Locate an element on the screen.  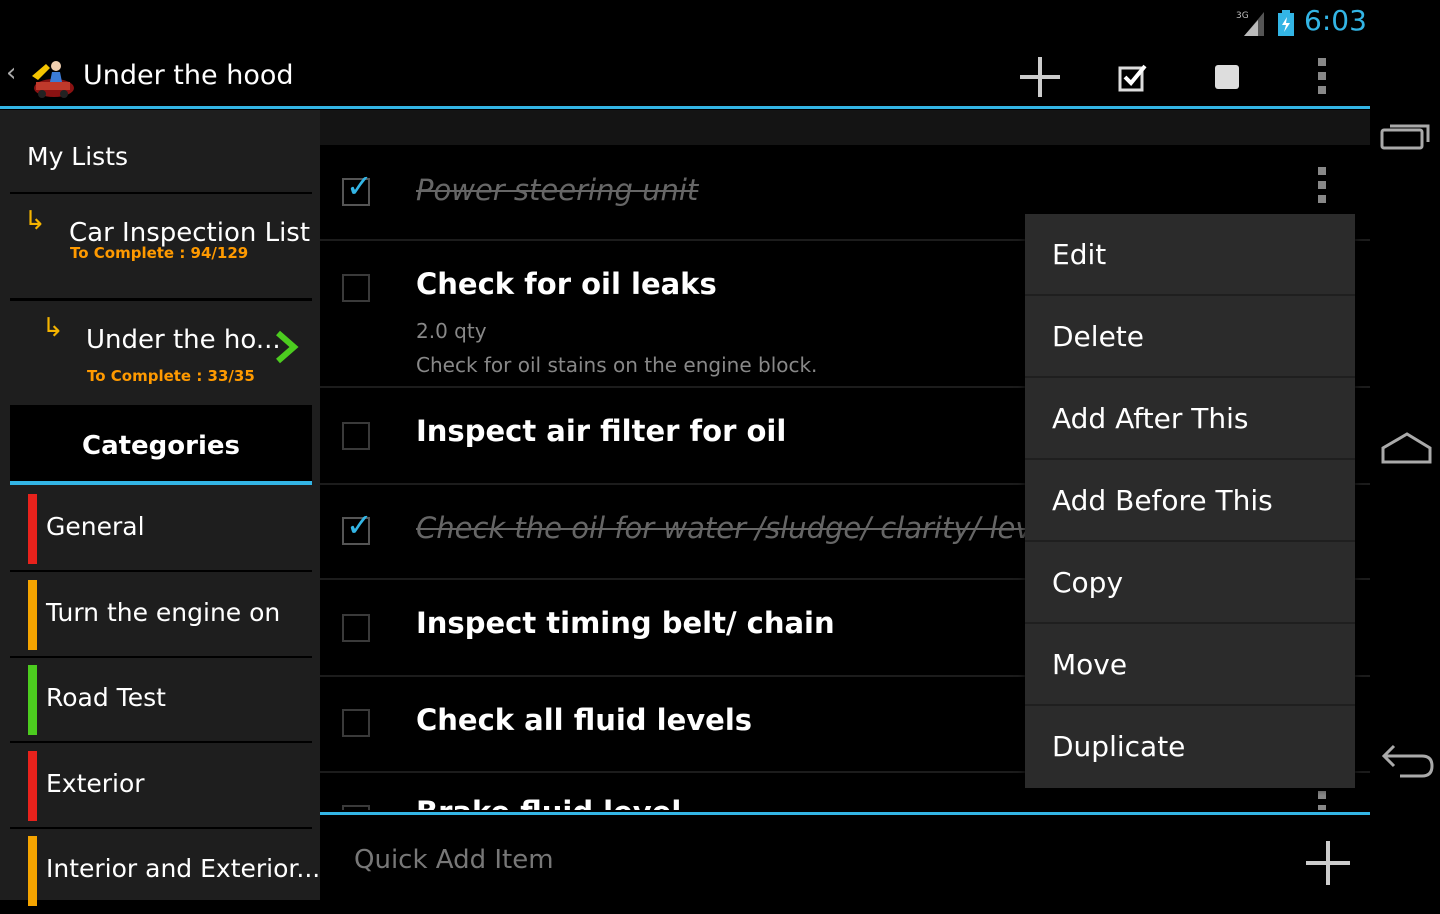
item-title: Check all fluid levels is located at coordinates (584, 720).